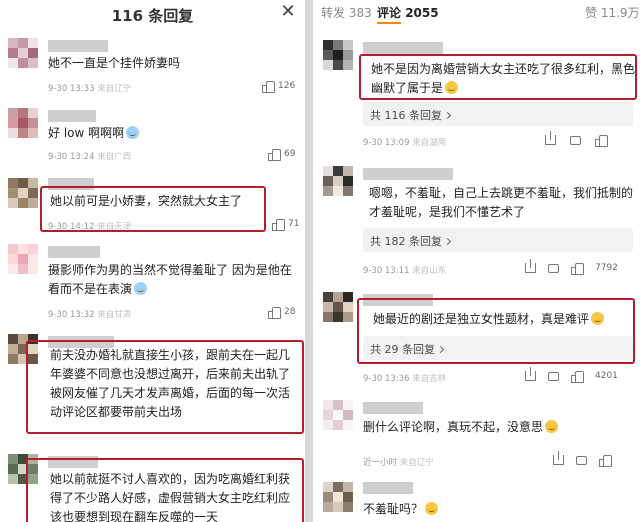  What do you see at coordinates (170, 279) in the screenshot?
I see `comment-text: 摄影师作为男的当然不觉得羞耻了 因为是他在看而不是在表演` at bounding box center [170, 279].